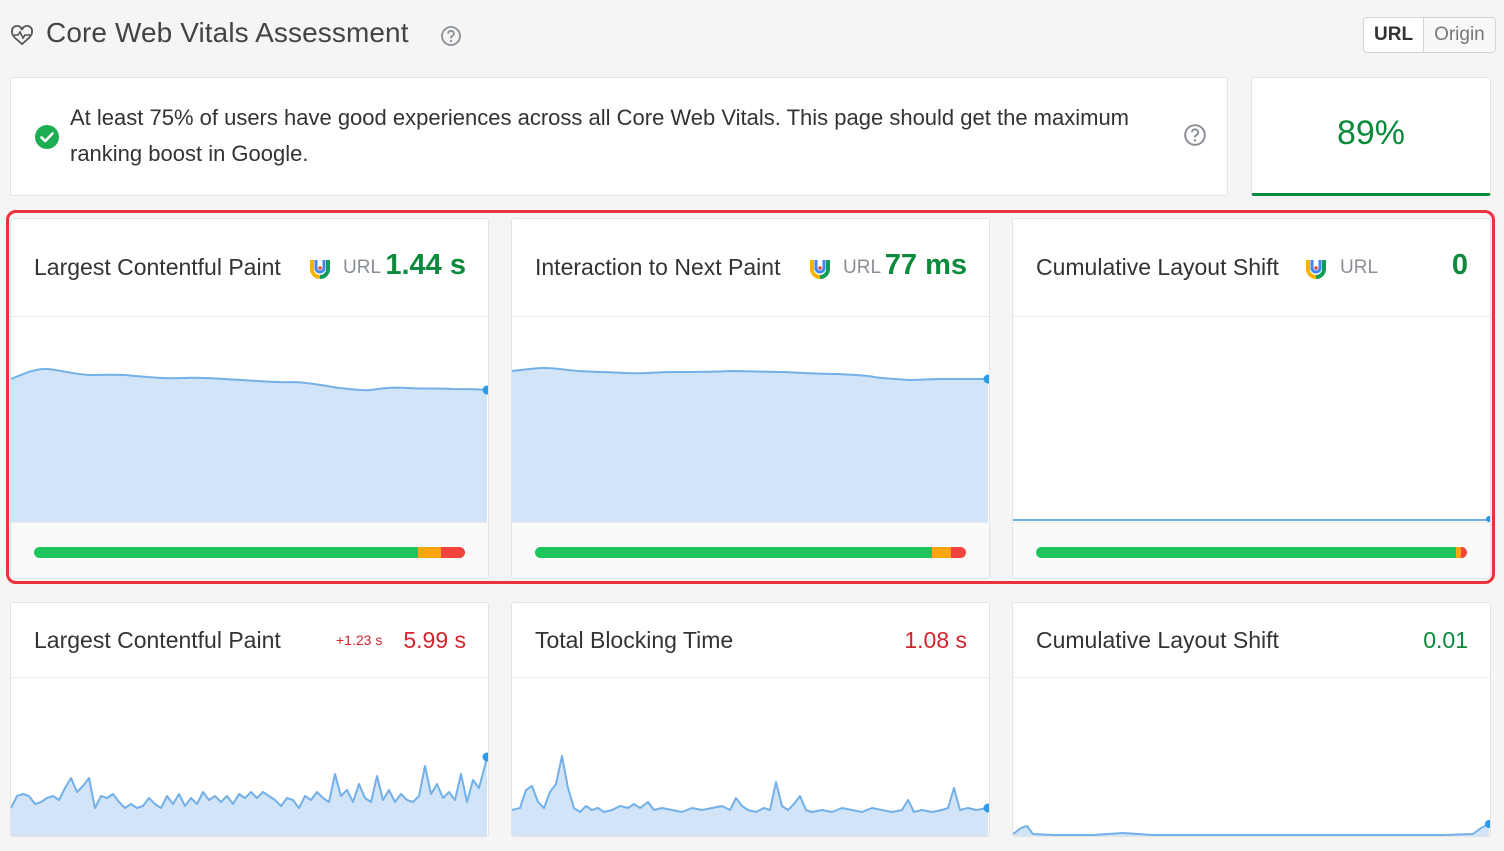 The width and height of the screenshot is (1504, 851). What do you see at coordinates (227, 32) in the screenshot?
I see `page-title: Core Web Vitals Assessment` at bounding box center [227, 32].